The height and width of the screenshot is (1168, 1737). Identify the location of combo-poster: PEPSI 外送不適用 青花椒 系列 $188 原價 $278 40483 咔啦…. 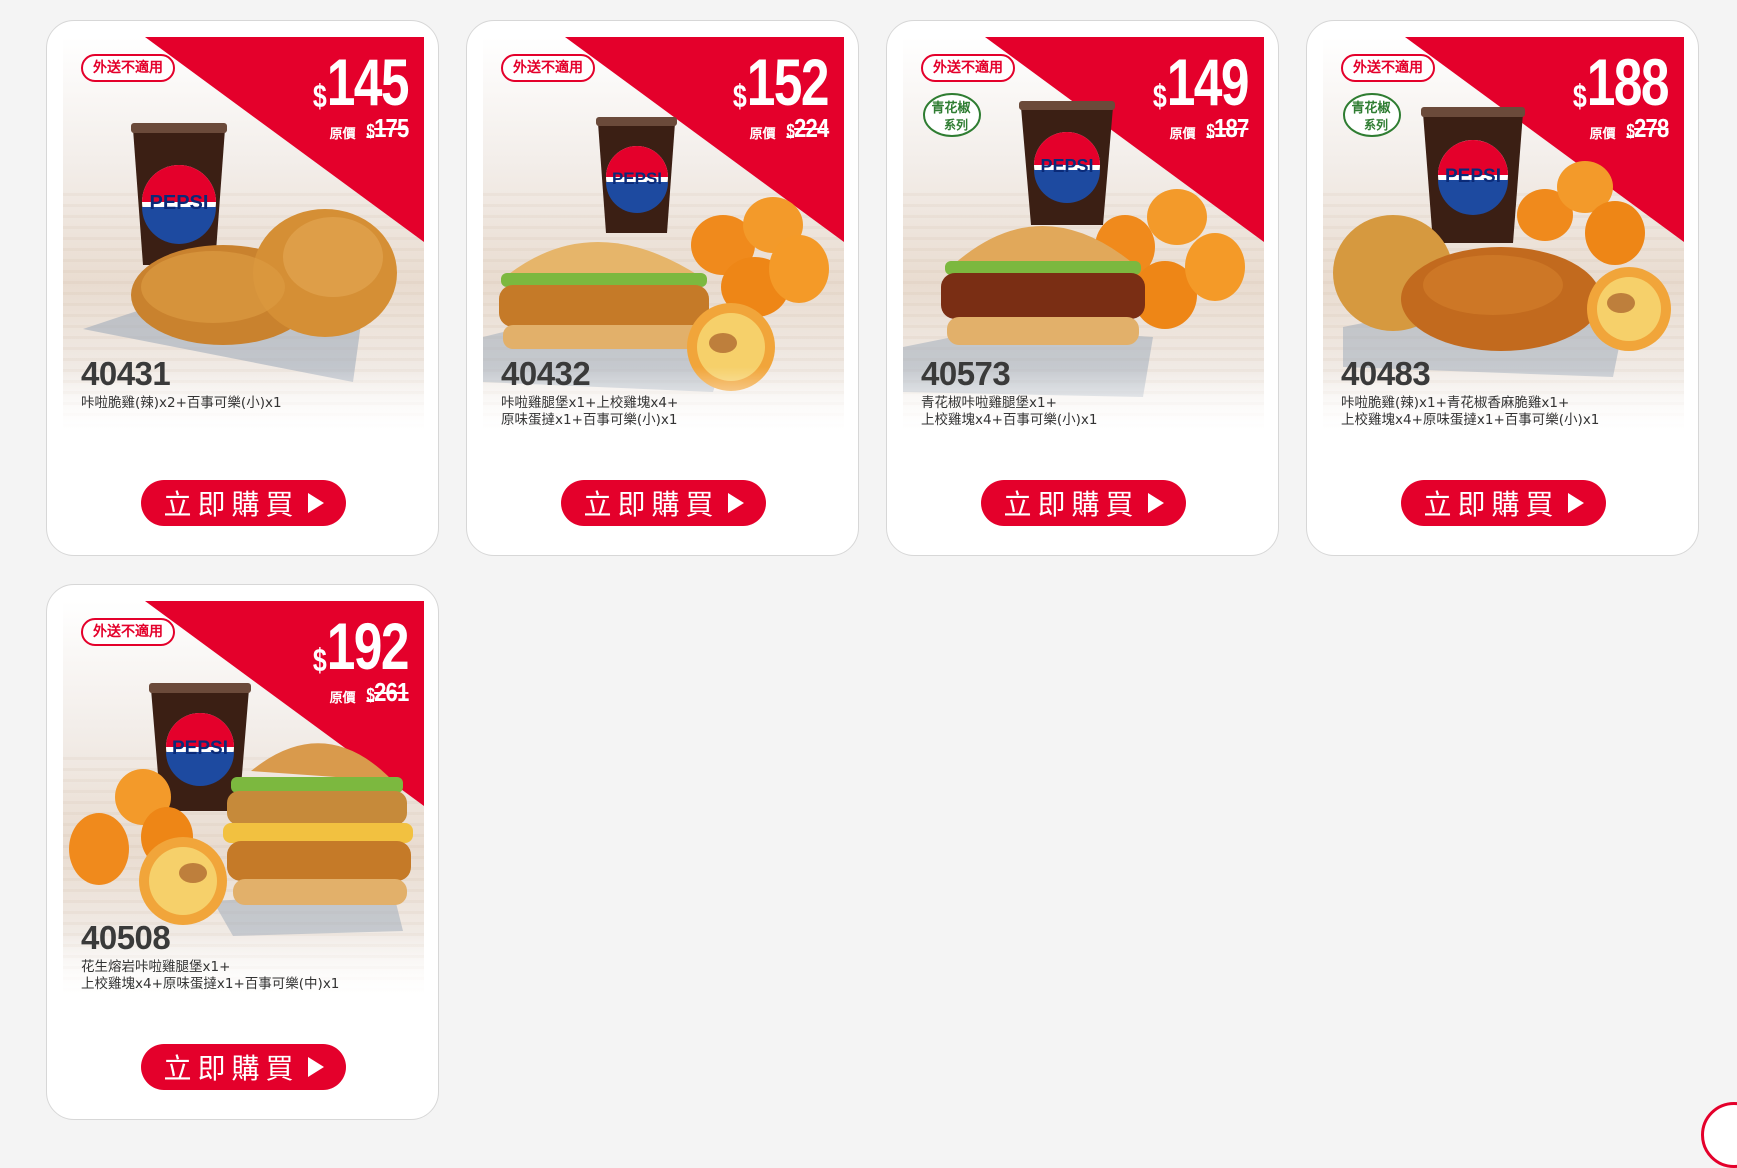
(1503, 242).